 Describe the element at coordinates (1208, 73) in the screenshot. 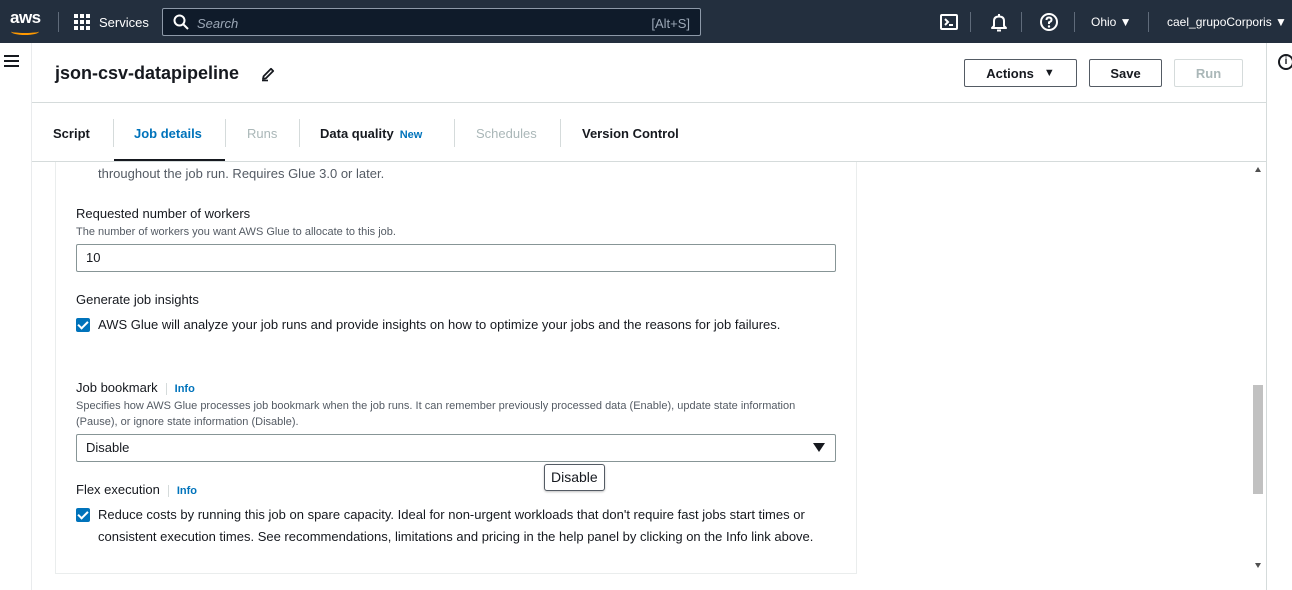

I see `run-button: Run` at that location.